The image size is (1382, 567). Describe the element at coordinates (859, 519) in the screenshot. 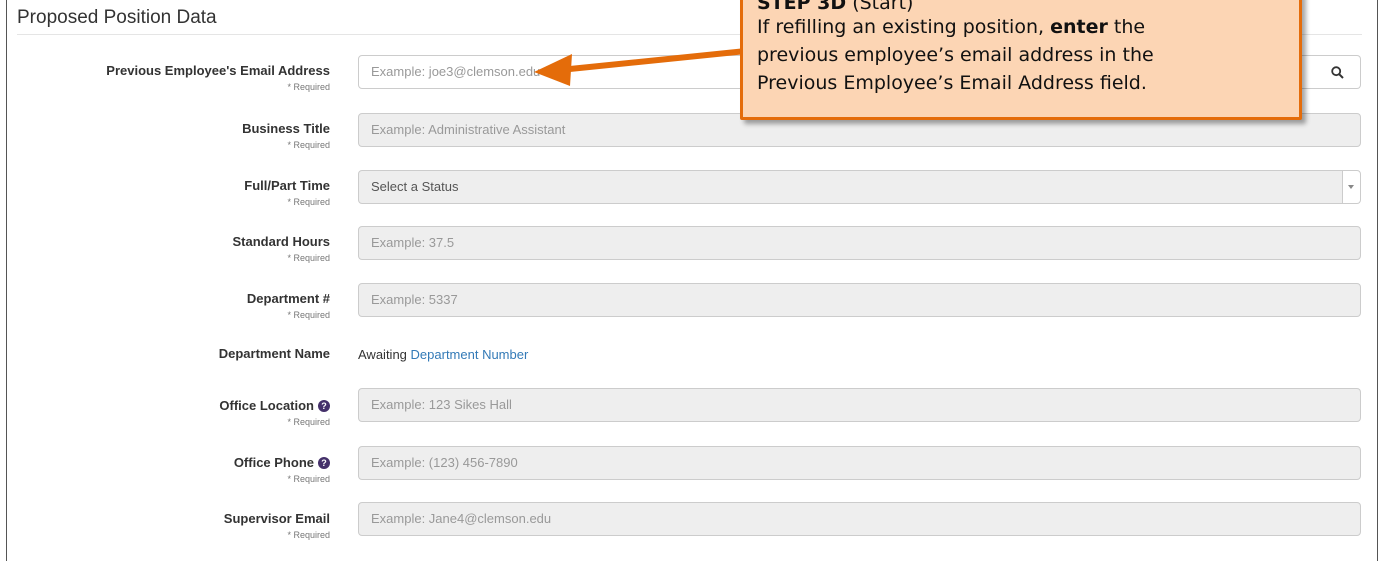

I see `supervisor-email-input: Example: Jane4@clemson.edu` at that location.